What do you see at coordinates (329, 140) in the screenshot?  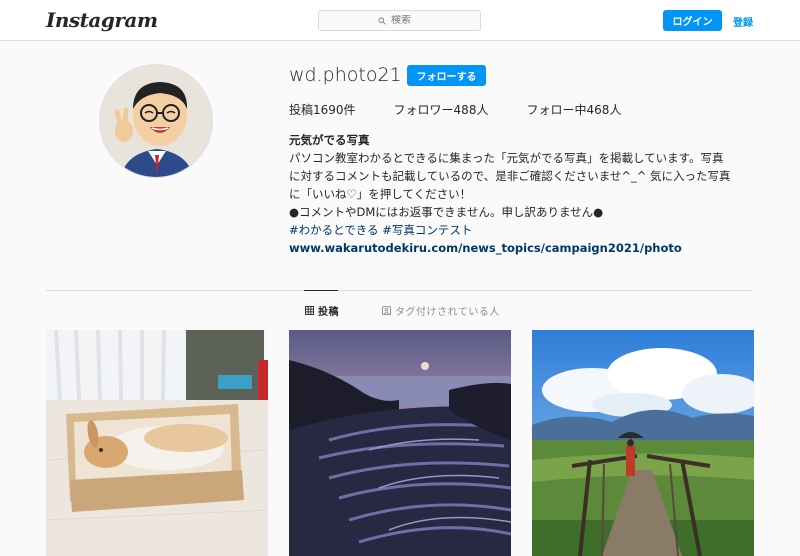 I see `bio-display-name: 元気がでる写真` at bounding box center [329, 140].